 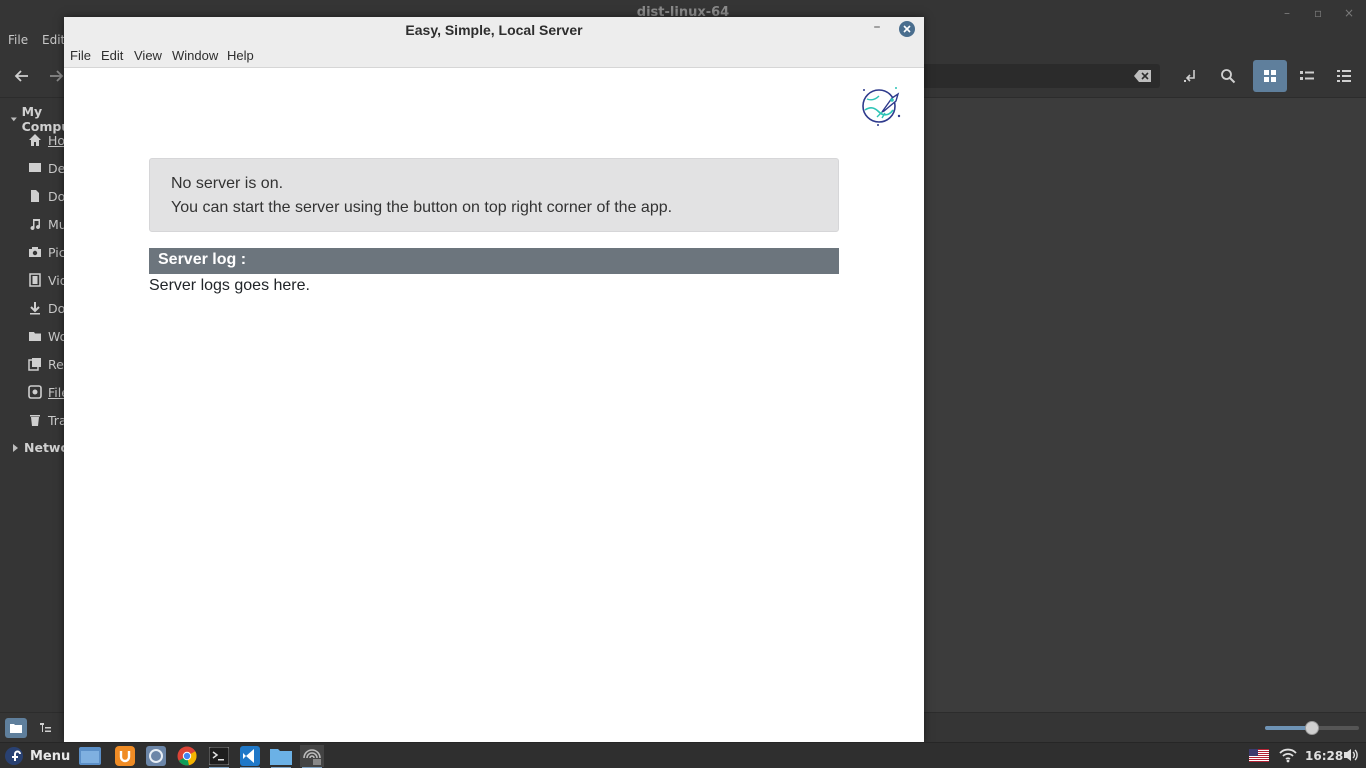 I want to click on tree-icon, so click(x=45, y=727).